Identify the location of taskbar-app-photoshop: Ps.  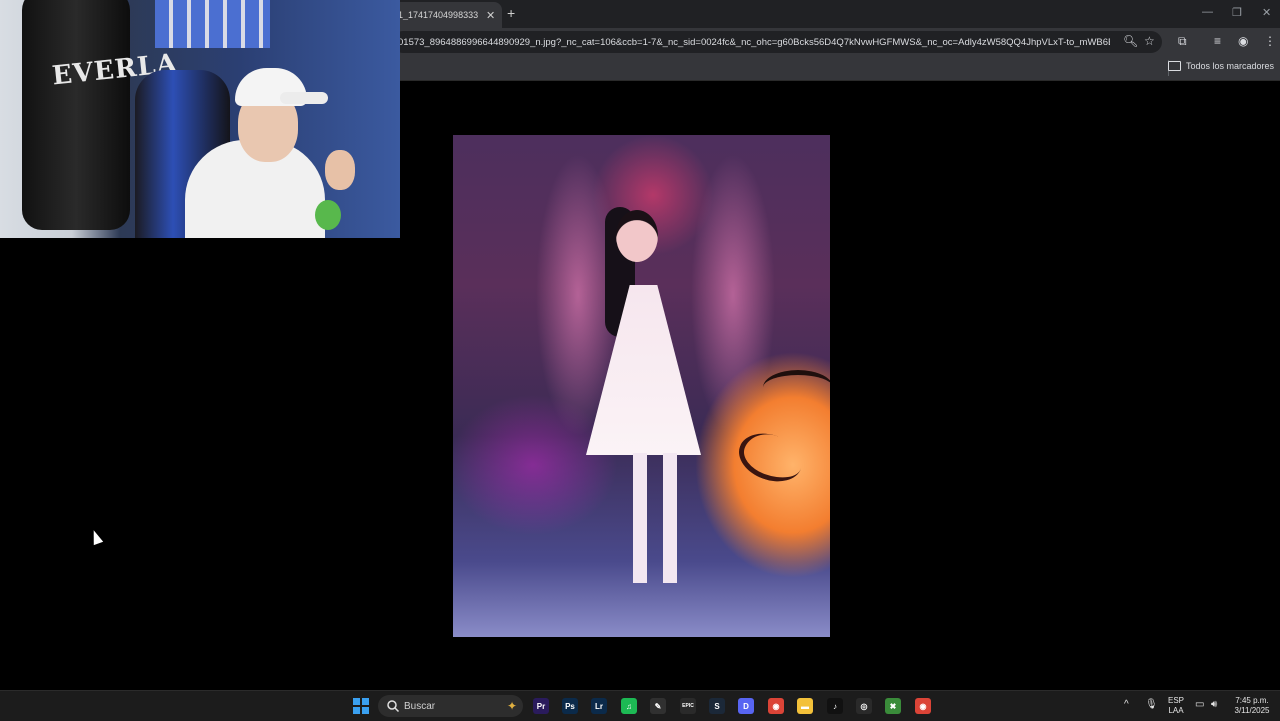
(570, 706).